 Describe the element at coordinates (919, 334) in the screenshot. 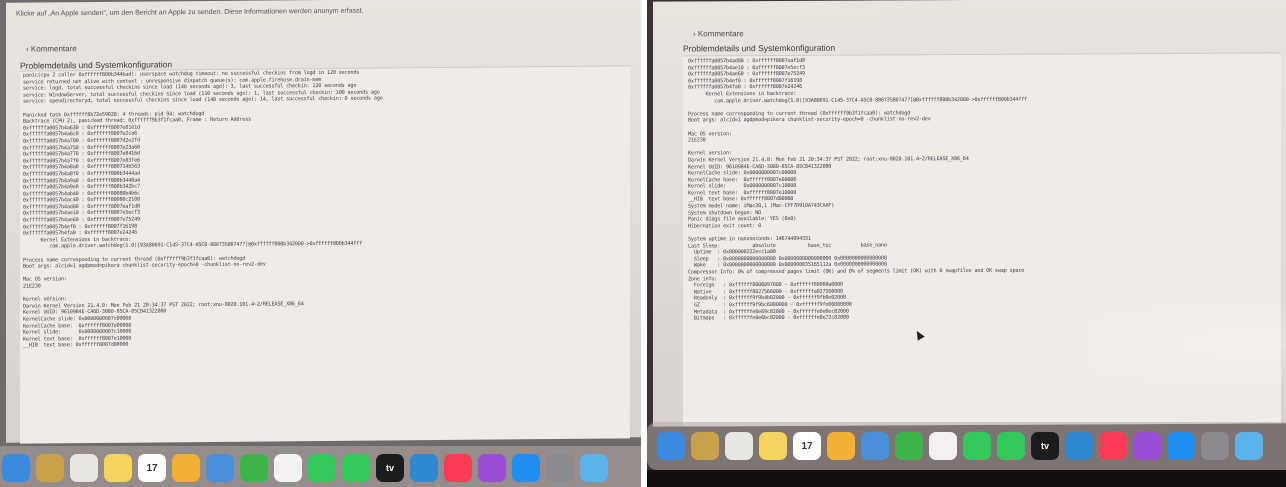

I see `mouse-pointer-icon` at that location.